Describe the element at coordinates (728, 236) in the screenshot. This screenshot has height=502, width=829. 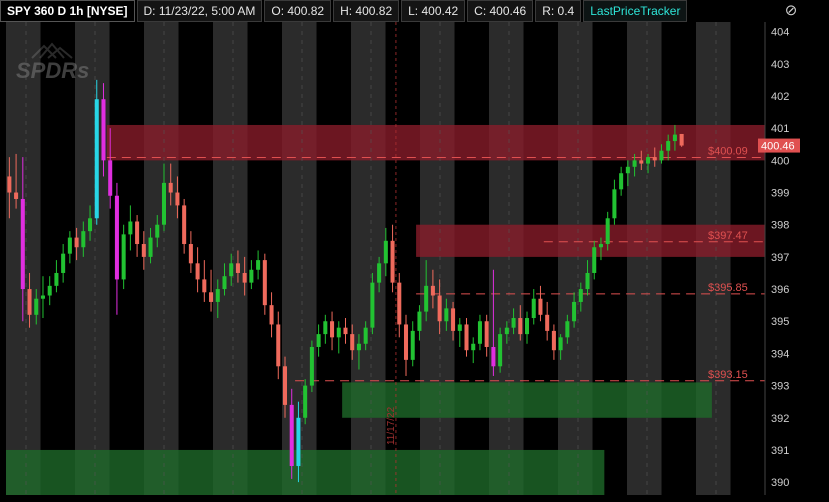
I see `level-label: $397.47` at that location.